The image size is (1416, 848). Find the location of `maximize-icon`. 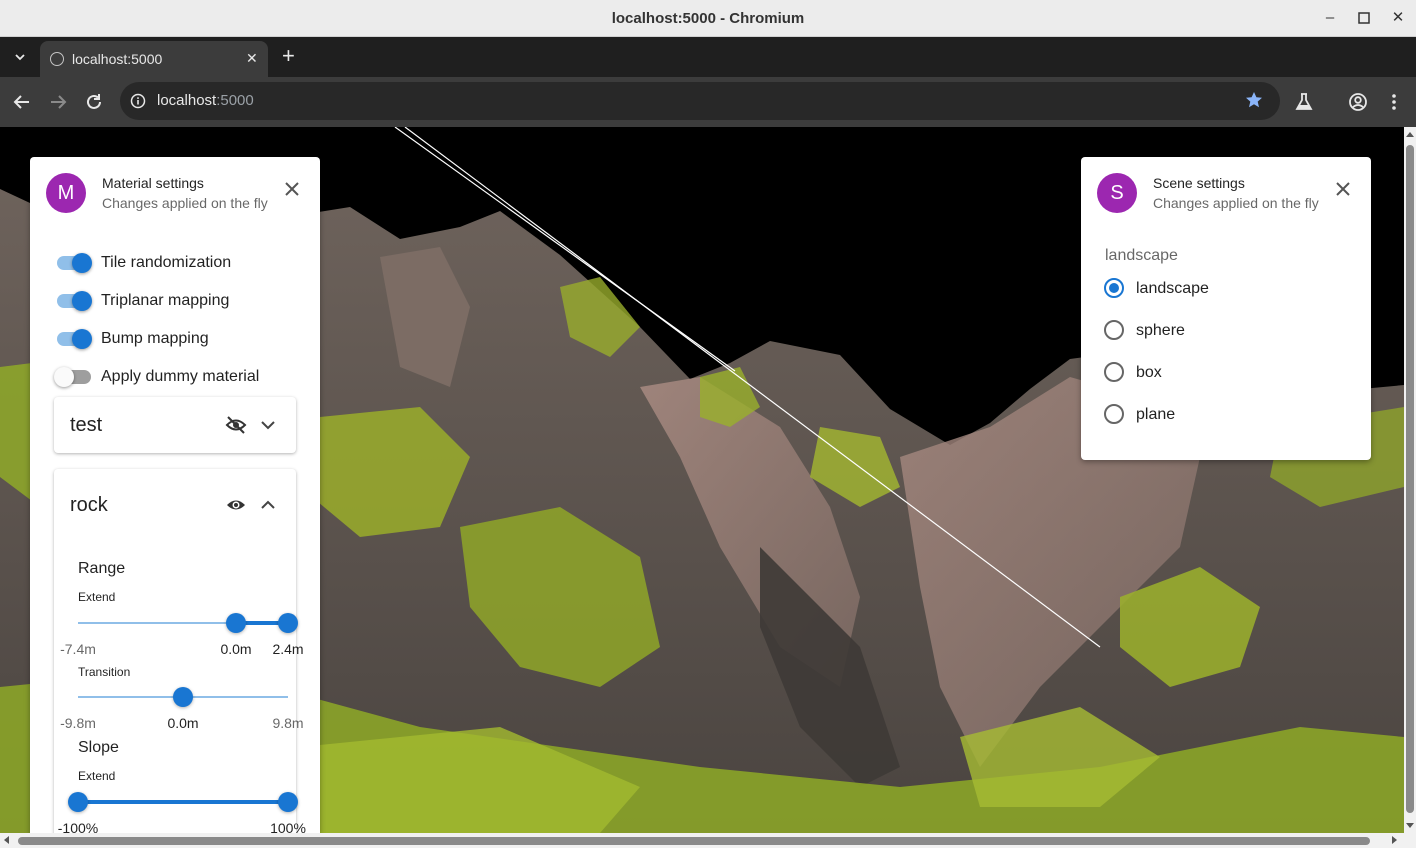

maximize-icon is located at coordinates (1364, 18).